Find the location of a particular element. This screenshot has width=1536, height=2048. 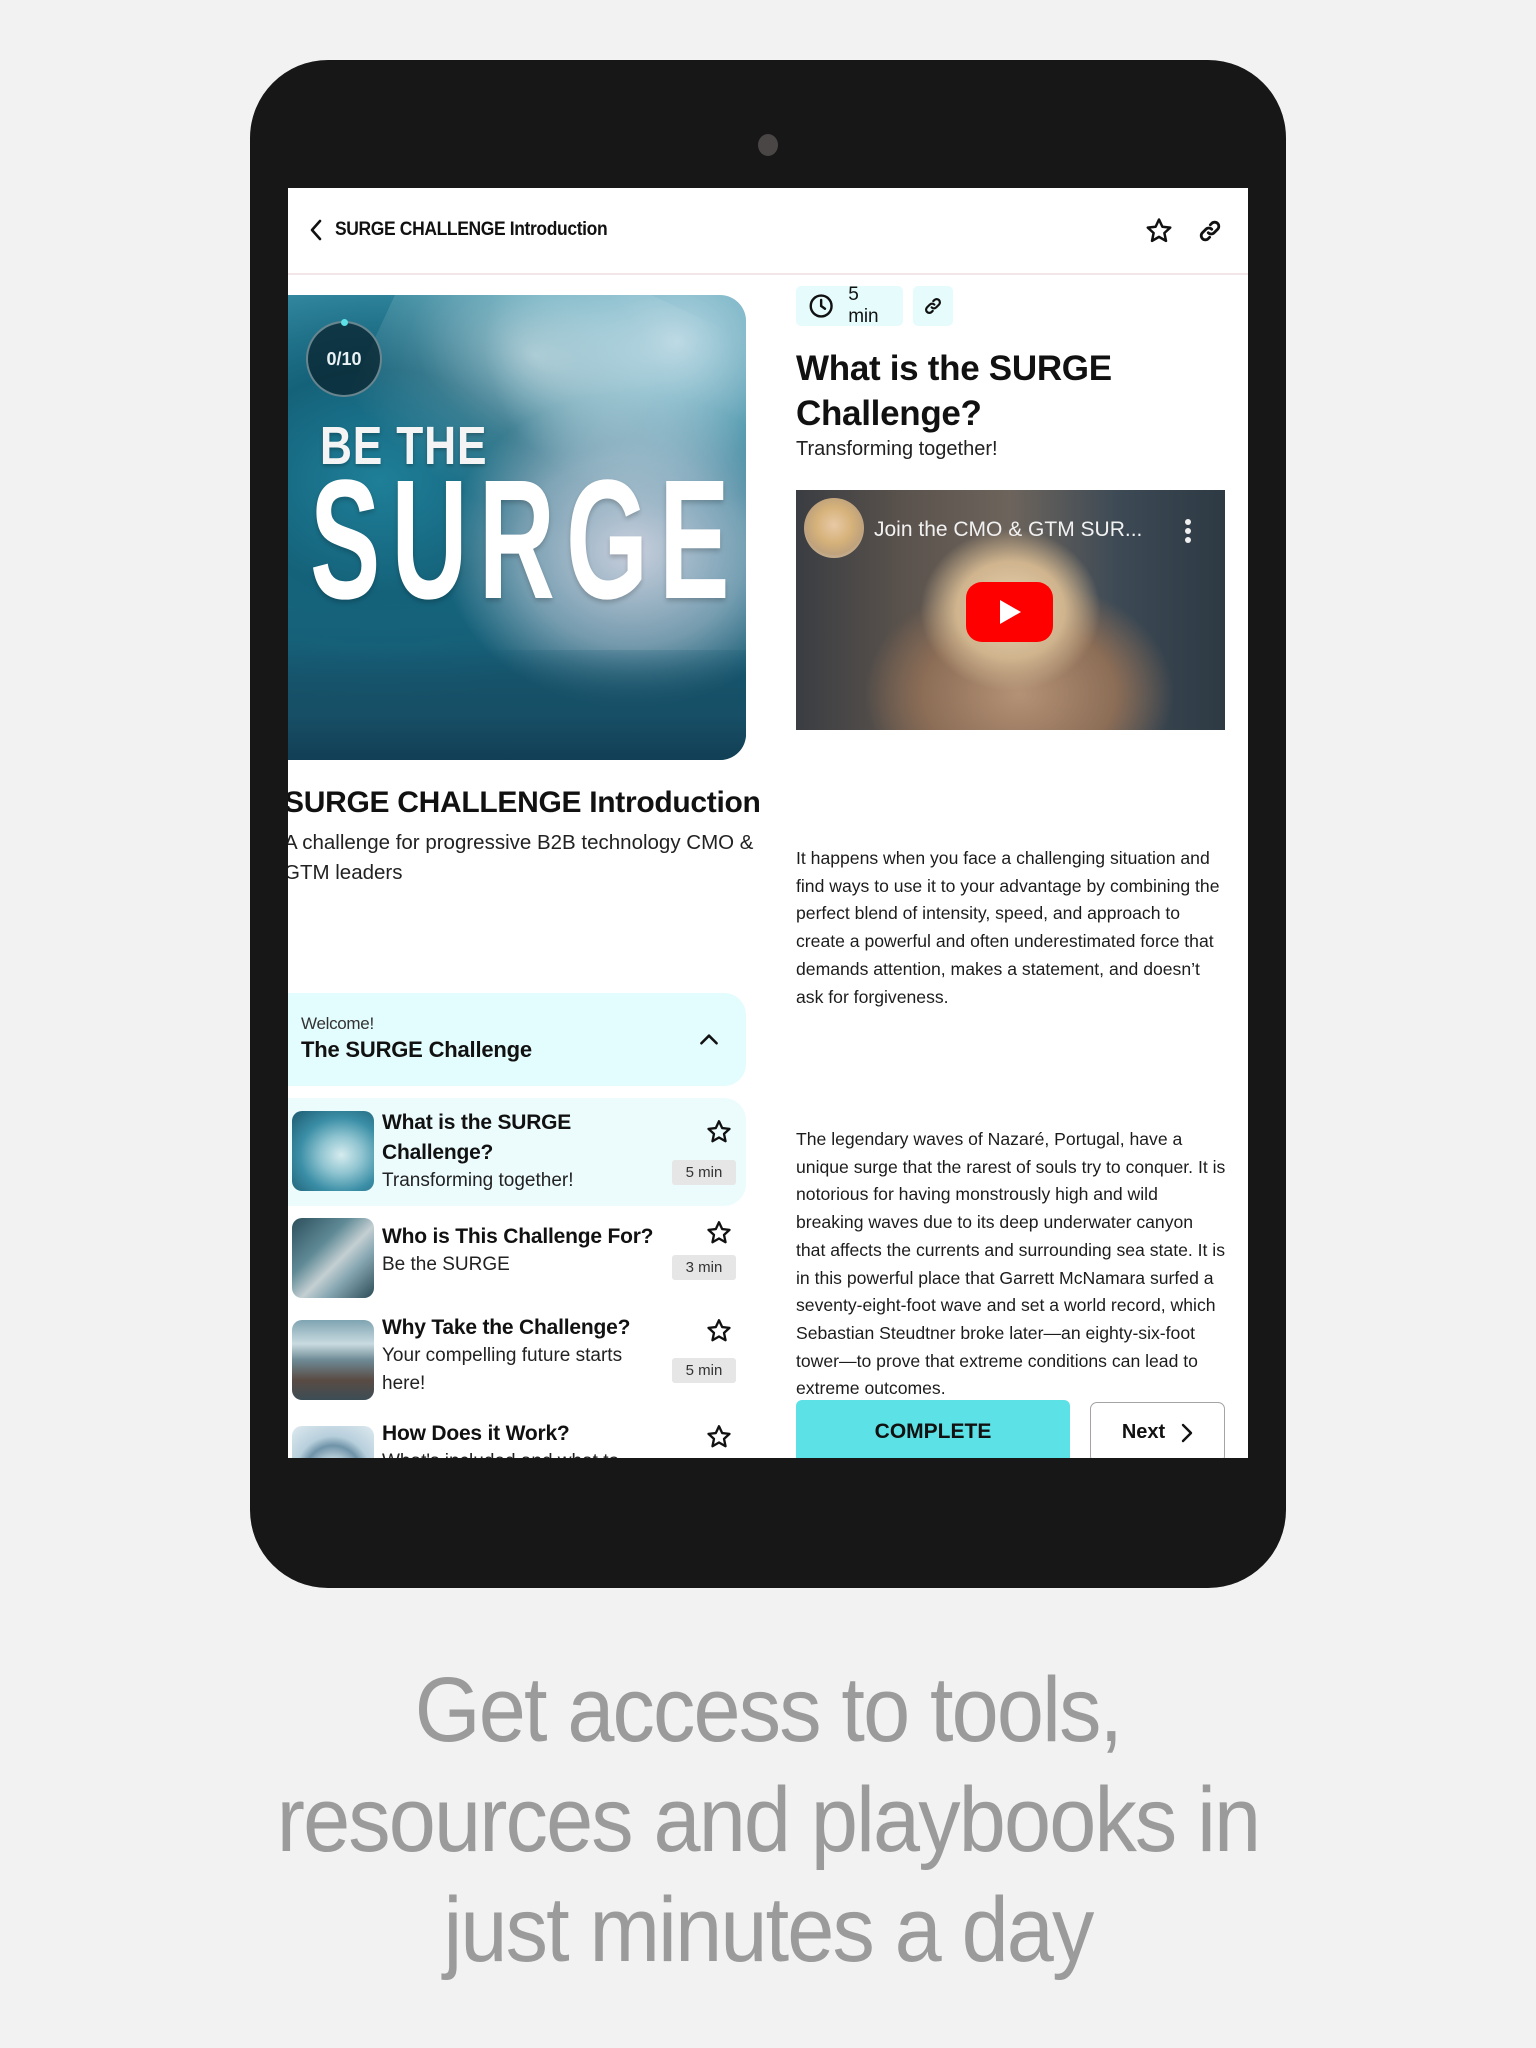

clock-icon is located at coordinates (821, 306).